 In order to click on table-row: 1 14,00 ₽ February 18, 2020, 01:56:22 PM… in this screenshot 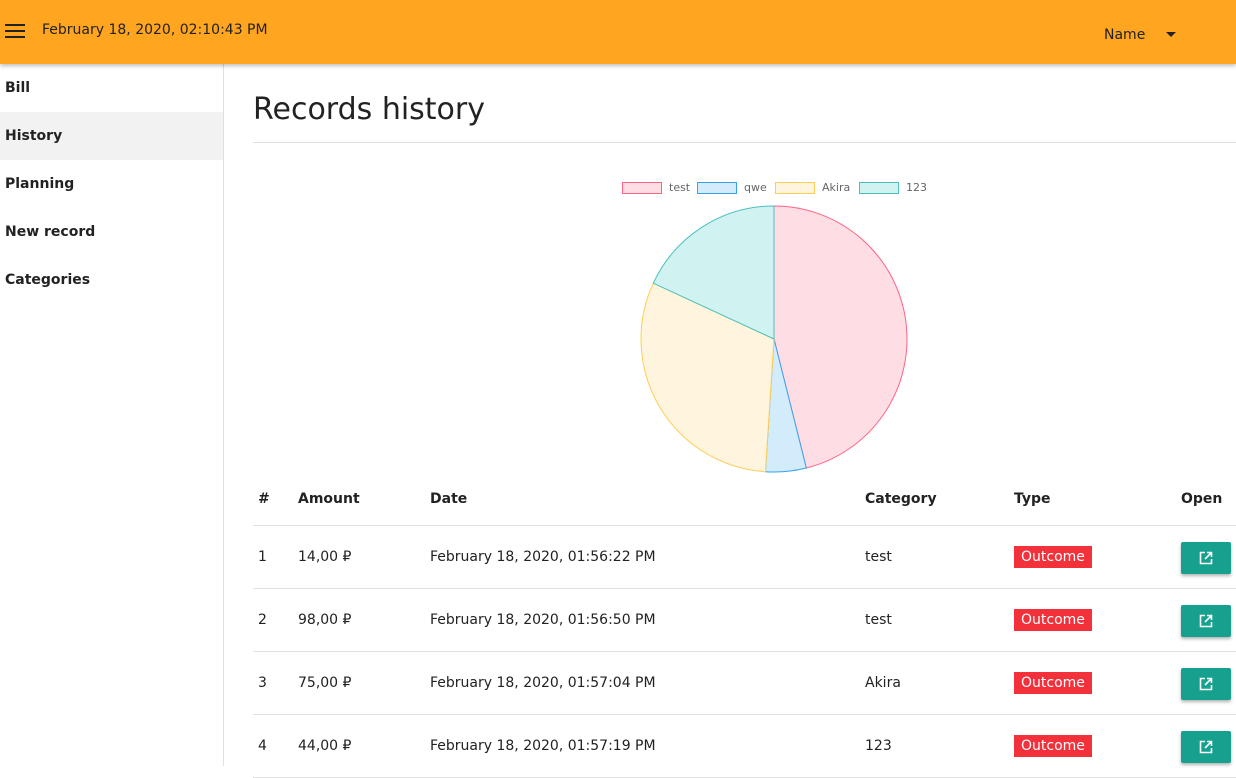, I will do `click(744, 557)`.